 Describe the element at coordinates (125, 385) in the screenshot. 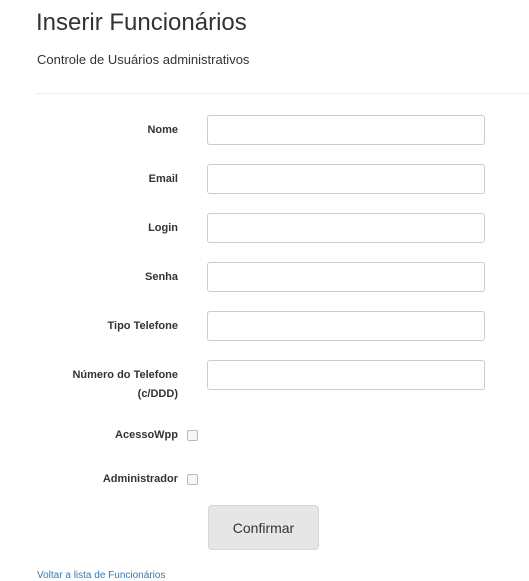

I see `phone-number-label: Número do Telefone (c/DDD)` at that location.